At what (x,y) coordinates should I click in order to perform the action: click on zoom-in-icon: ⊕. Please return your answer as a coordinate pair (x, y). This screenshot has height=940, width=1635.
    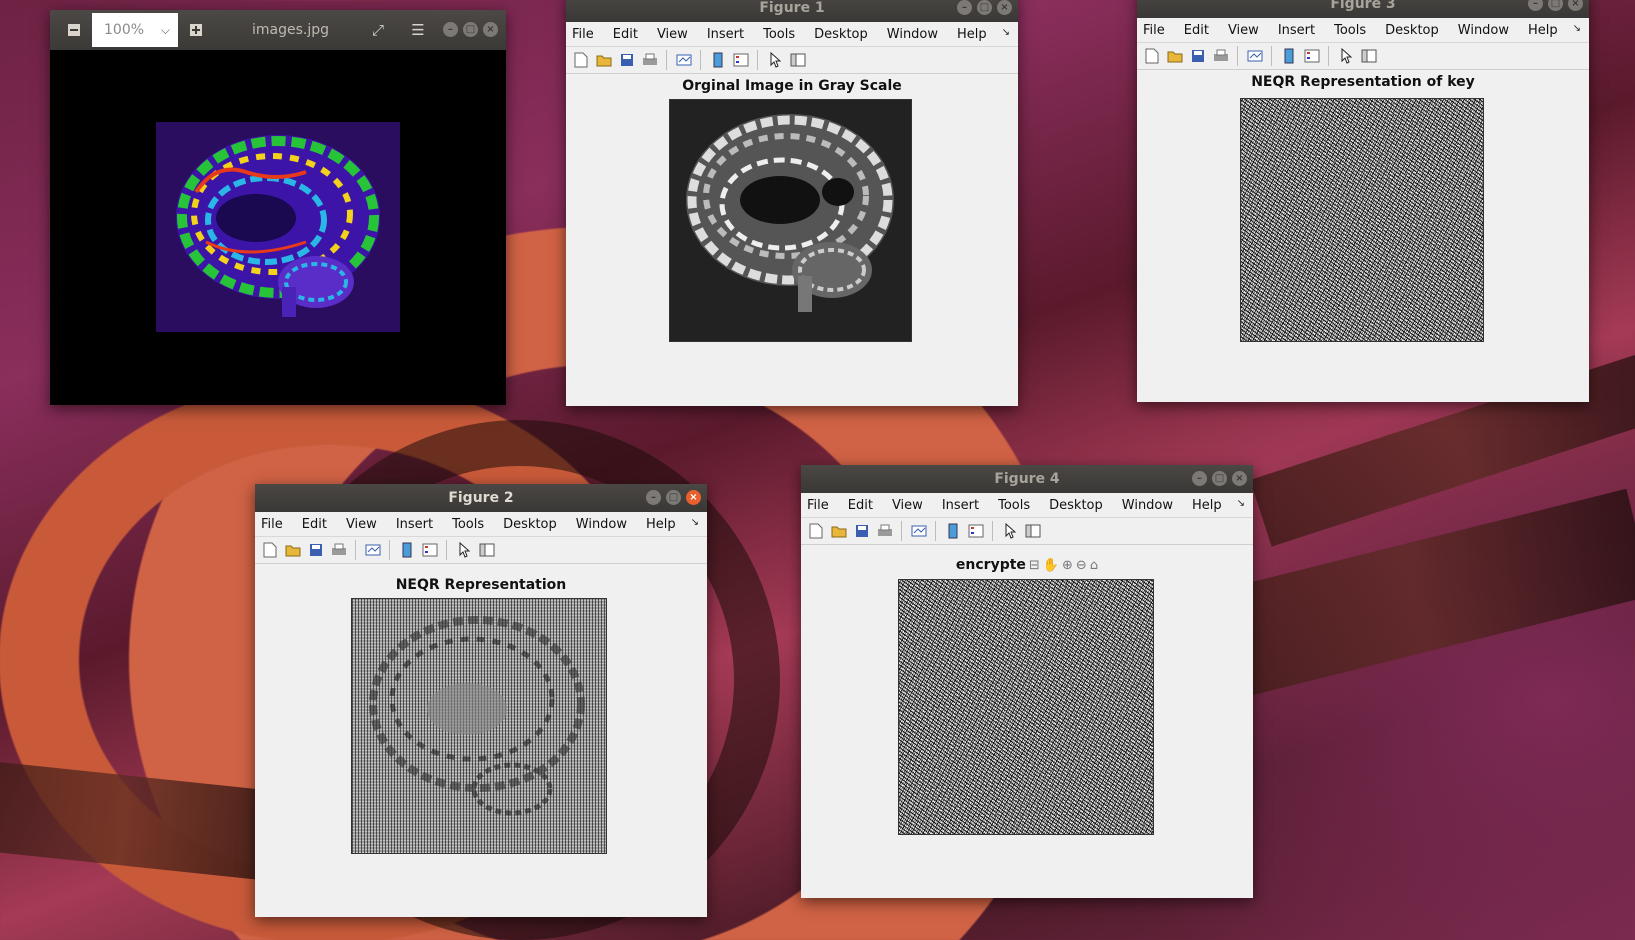
    Looking at the image, I should click on (1067, 565).